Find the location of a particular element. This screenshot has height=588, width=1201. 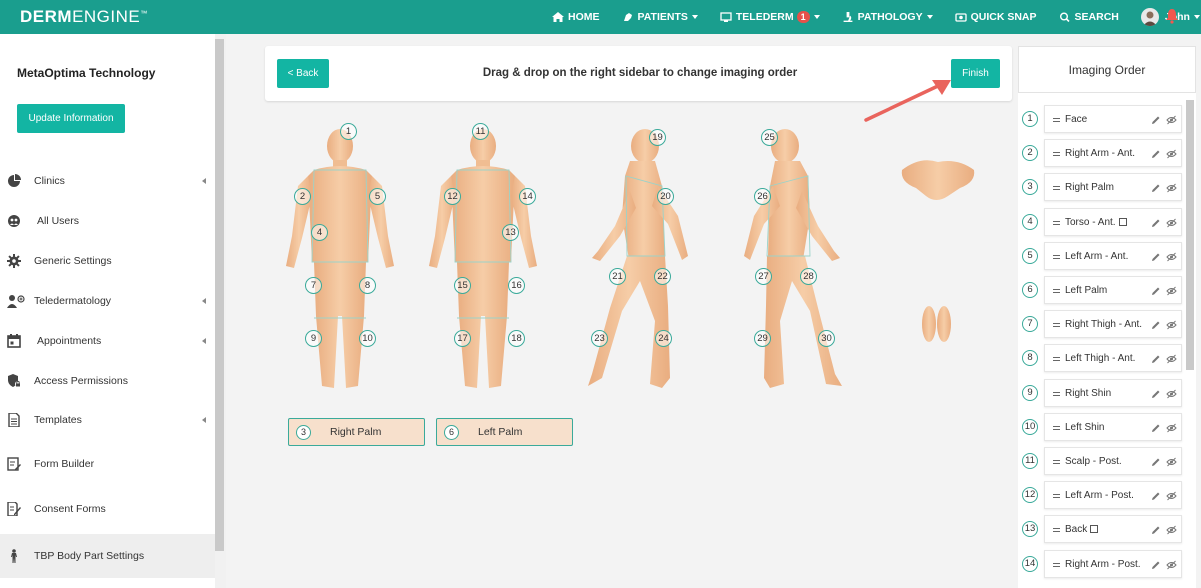

body-marker-25: 25 is located at coordinates (769, 137).